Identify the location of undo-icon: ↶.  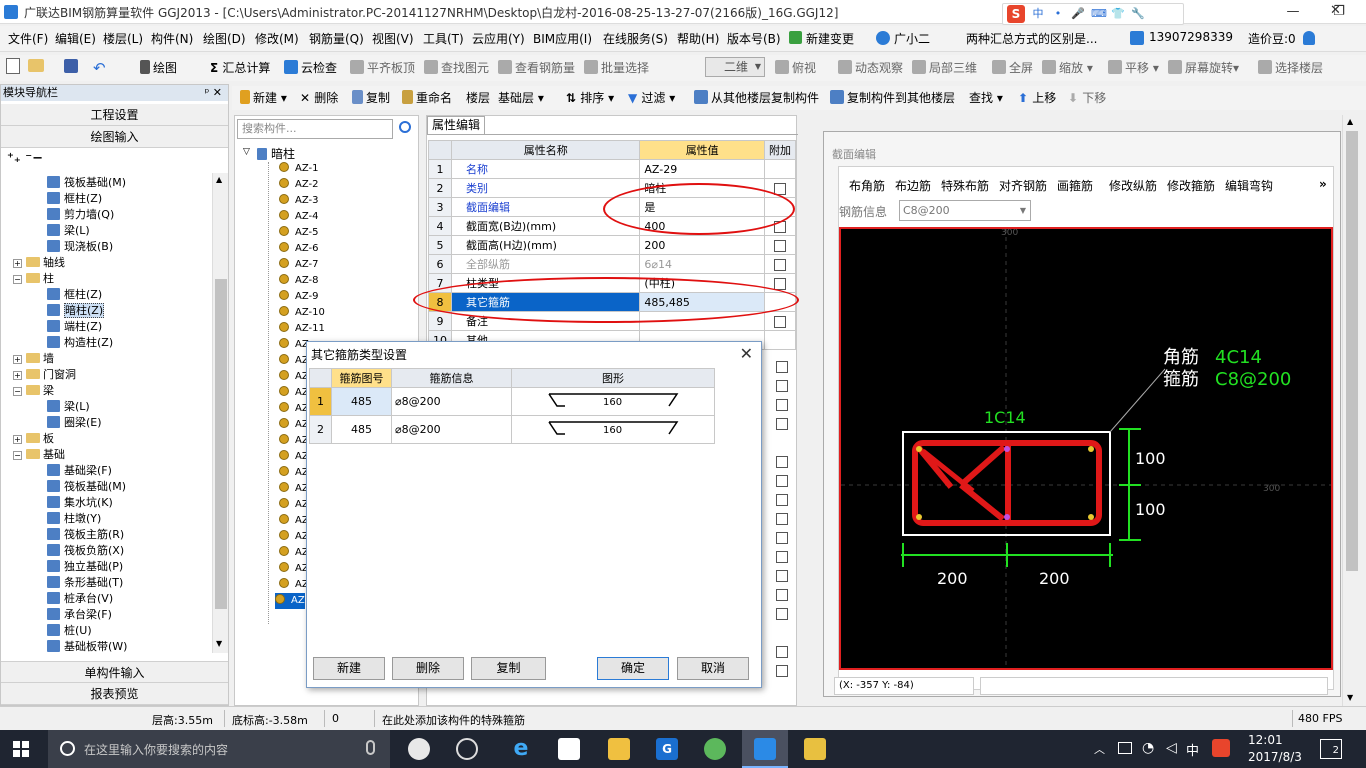
(99, 68).